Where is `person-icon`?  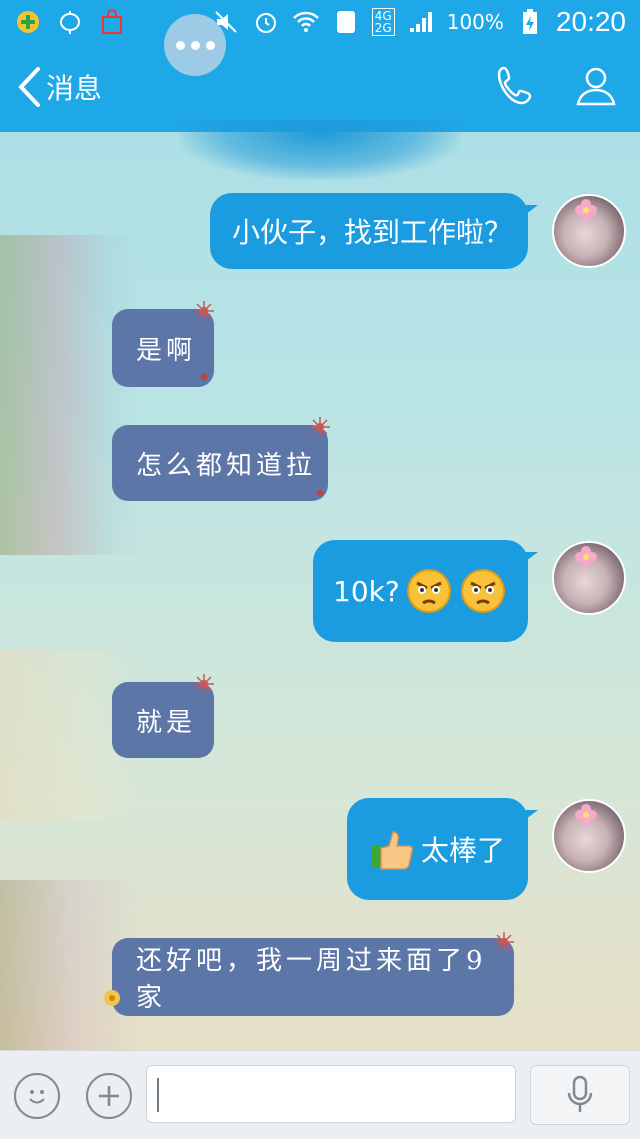
person-icon is located at coordinates (596, 86).